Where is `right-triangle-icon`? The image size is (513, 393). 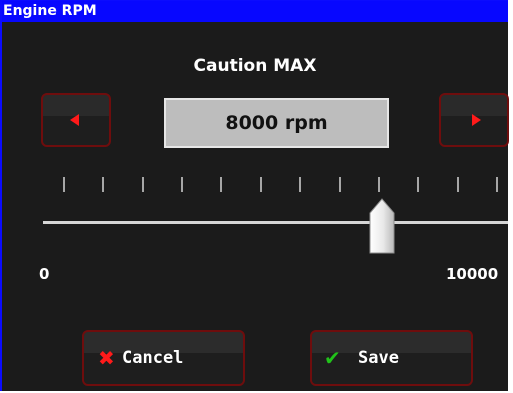 right-triangle-icon is located at coordinates (476, 120).